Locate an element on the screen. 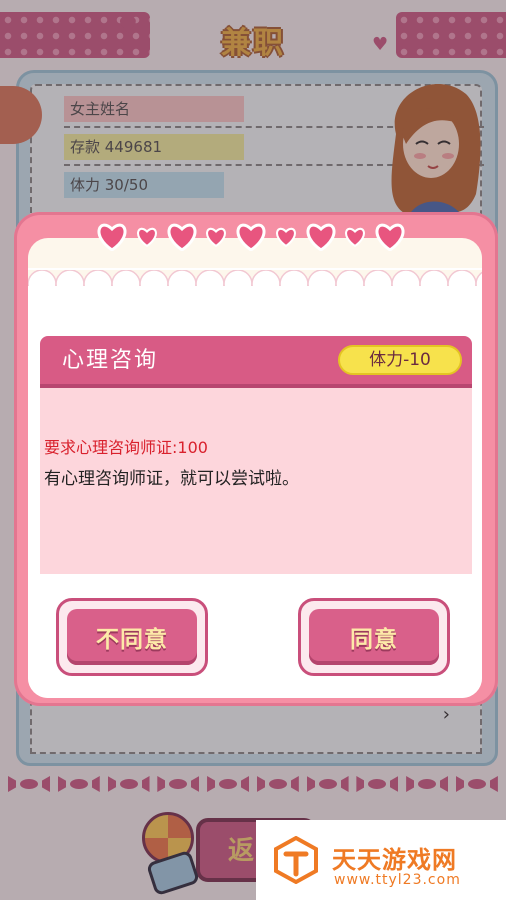 The image size is (506, 900). disagree-button: 不同意 is located at coordinates (132, 637).